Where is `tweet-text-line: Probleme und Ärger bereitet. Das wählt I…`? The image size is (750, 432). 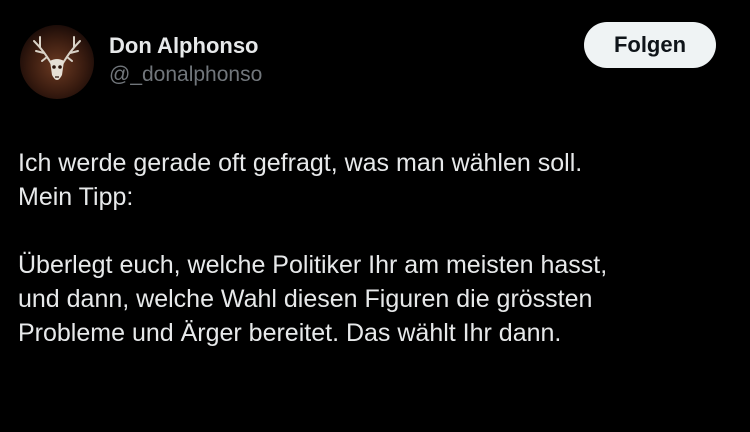
tweet-text-line: Probleme und Ärger bereitet. Das wählt I… is located at coordinates (290, 333).